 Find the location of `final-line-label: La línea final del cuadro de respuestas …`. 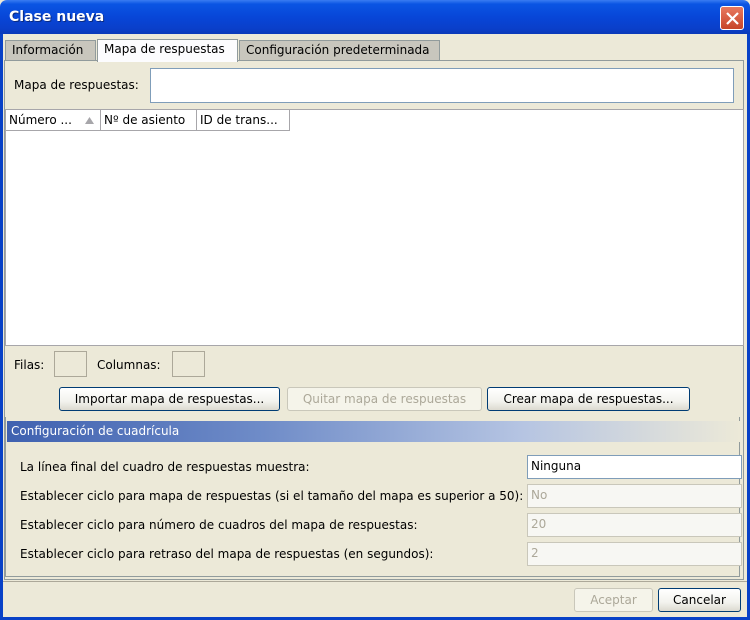

final-line-label: La línea final del cuadro de respuestas … is located at coordinates (165, 467).